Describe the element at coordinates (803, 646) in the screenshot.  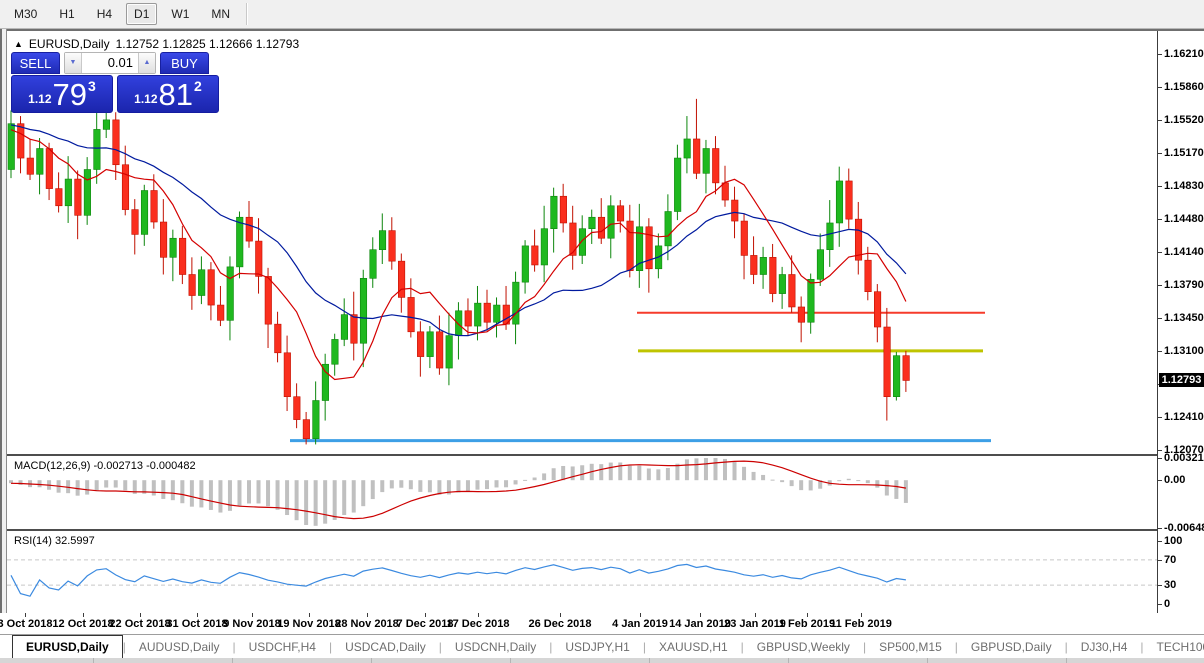
I see `chart-tab-gbpusd: GBPUSD,Weekly` at that location.